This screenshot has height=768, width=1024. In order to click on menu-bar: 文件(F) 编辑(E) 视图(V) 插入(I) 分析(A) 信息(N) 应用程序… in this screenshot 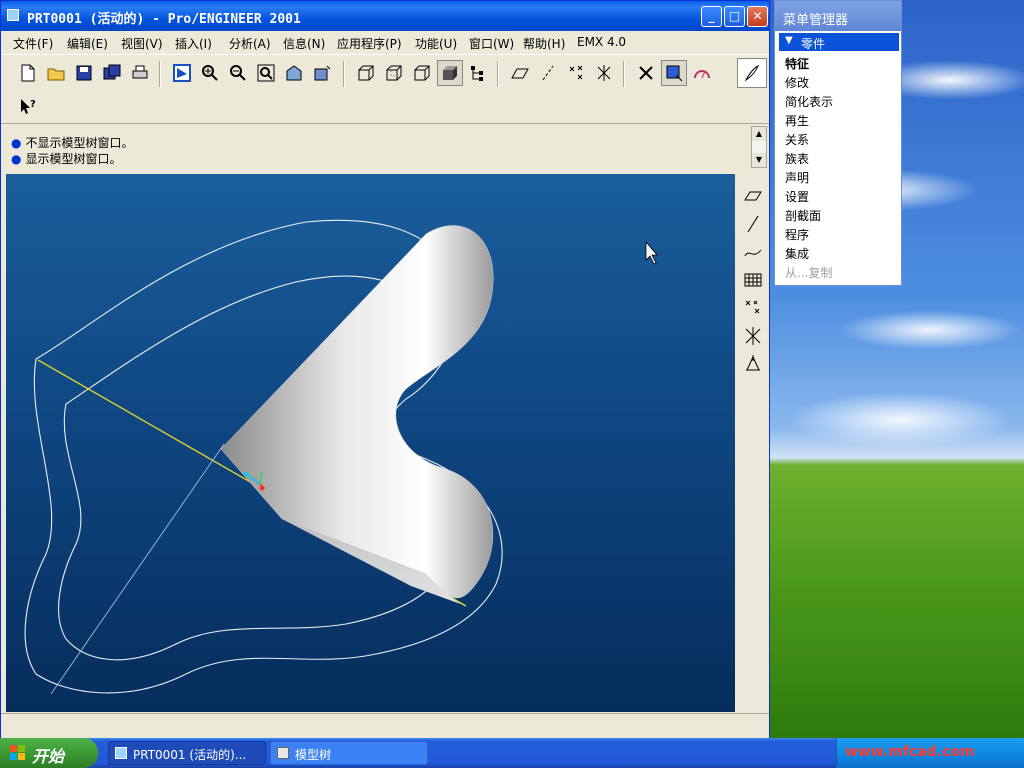, I will do `click(385, 42)`.